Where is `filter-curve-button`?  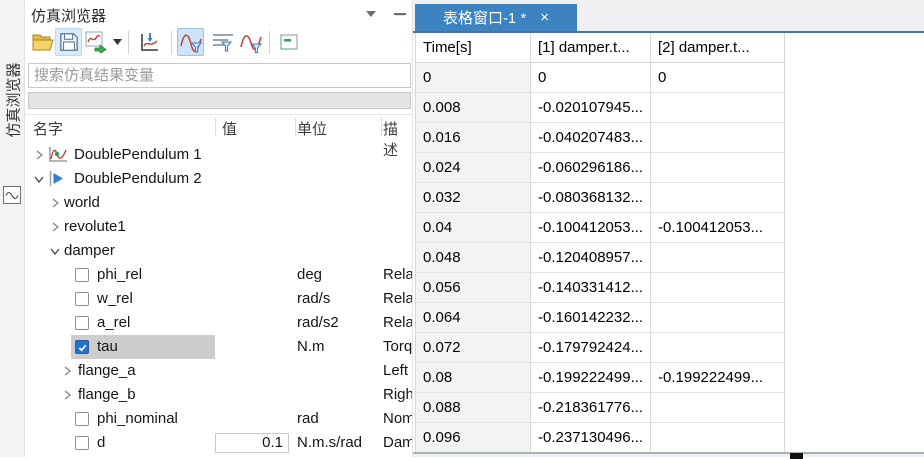 filter-curve-button is located at coordinates (190, 42).